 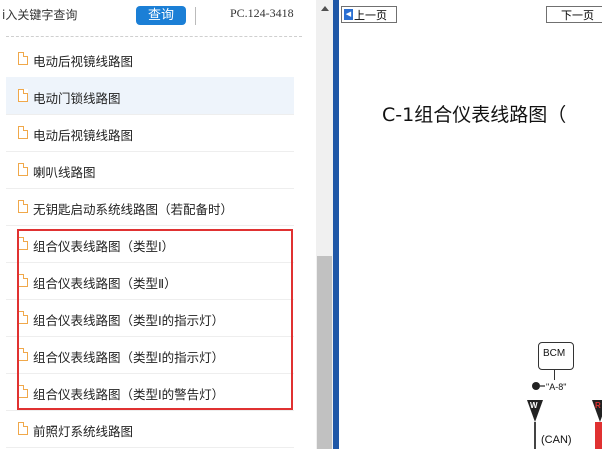 I want to click on divider, so click(x=154, y=36).